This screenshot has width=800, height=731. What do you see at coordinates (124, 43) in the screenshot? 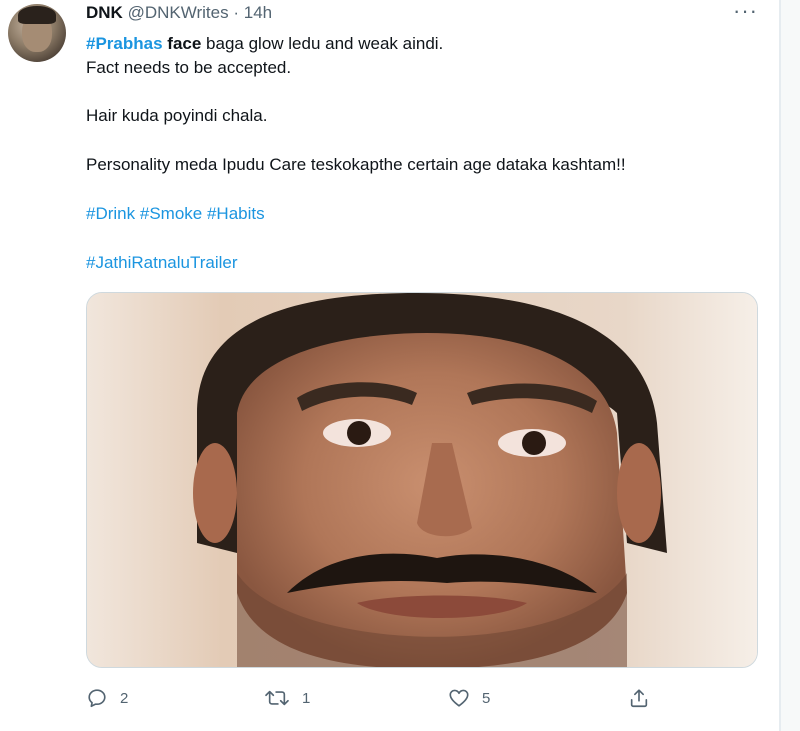
I see `hashtag-prabhas: #Prabhas` at bounding box center [124, 43].